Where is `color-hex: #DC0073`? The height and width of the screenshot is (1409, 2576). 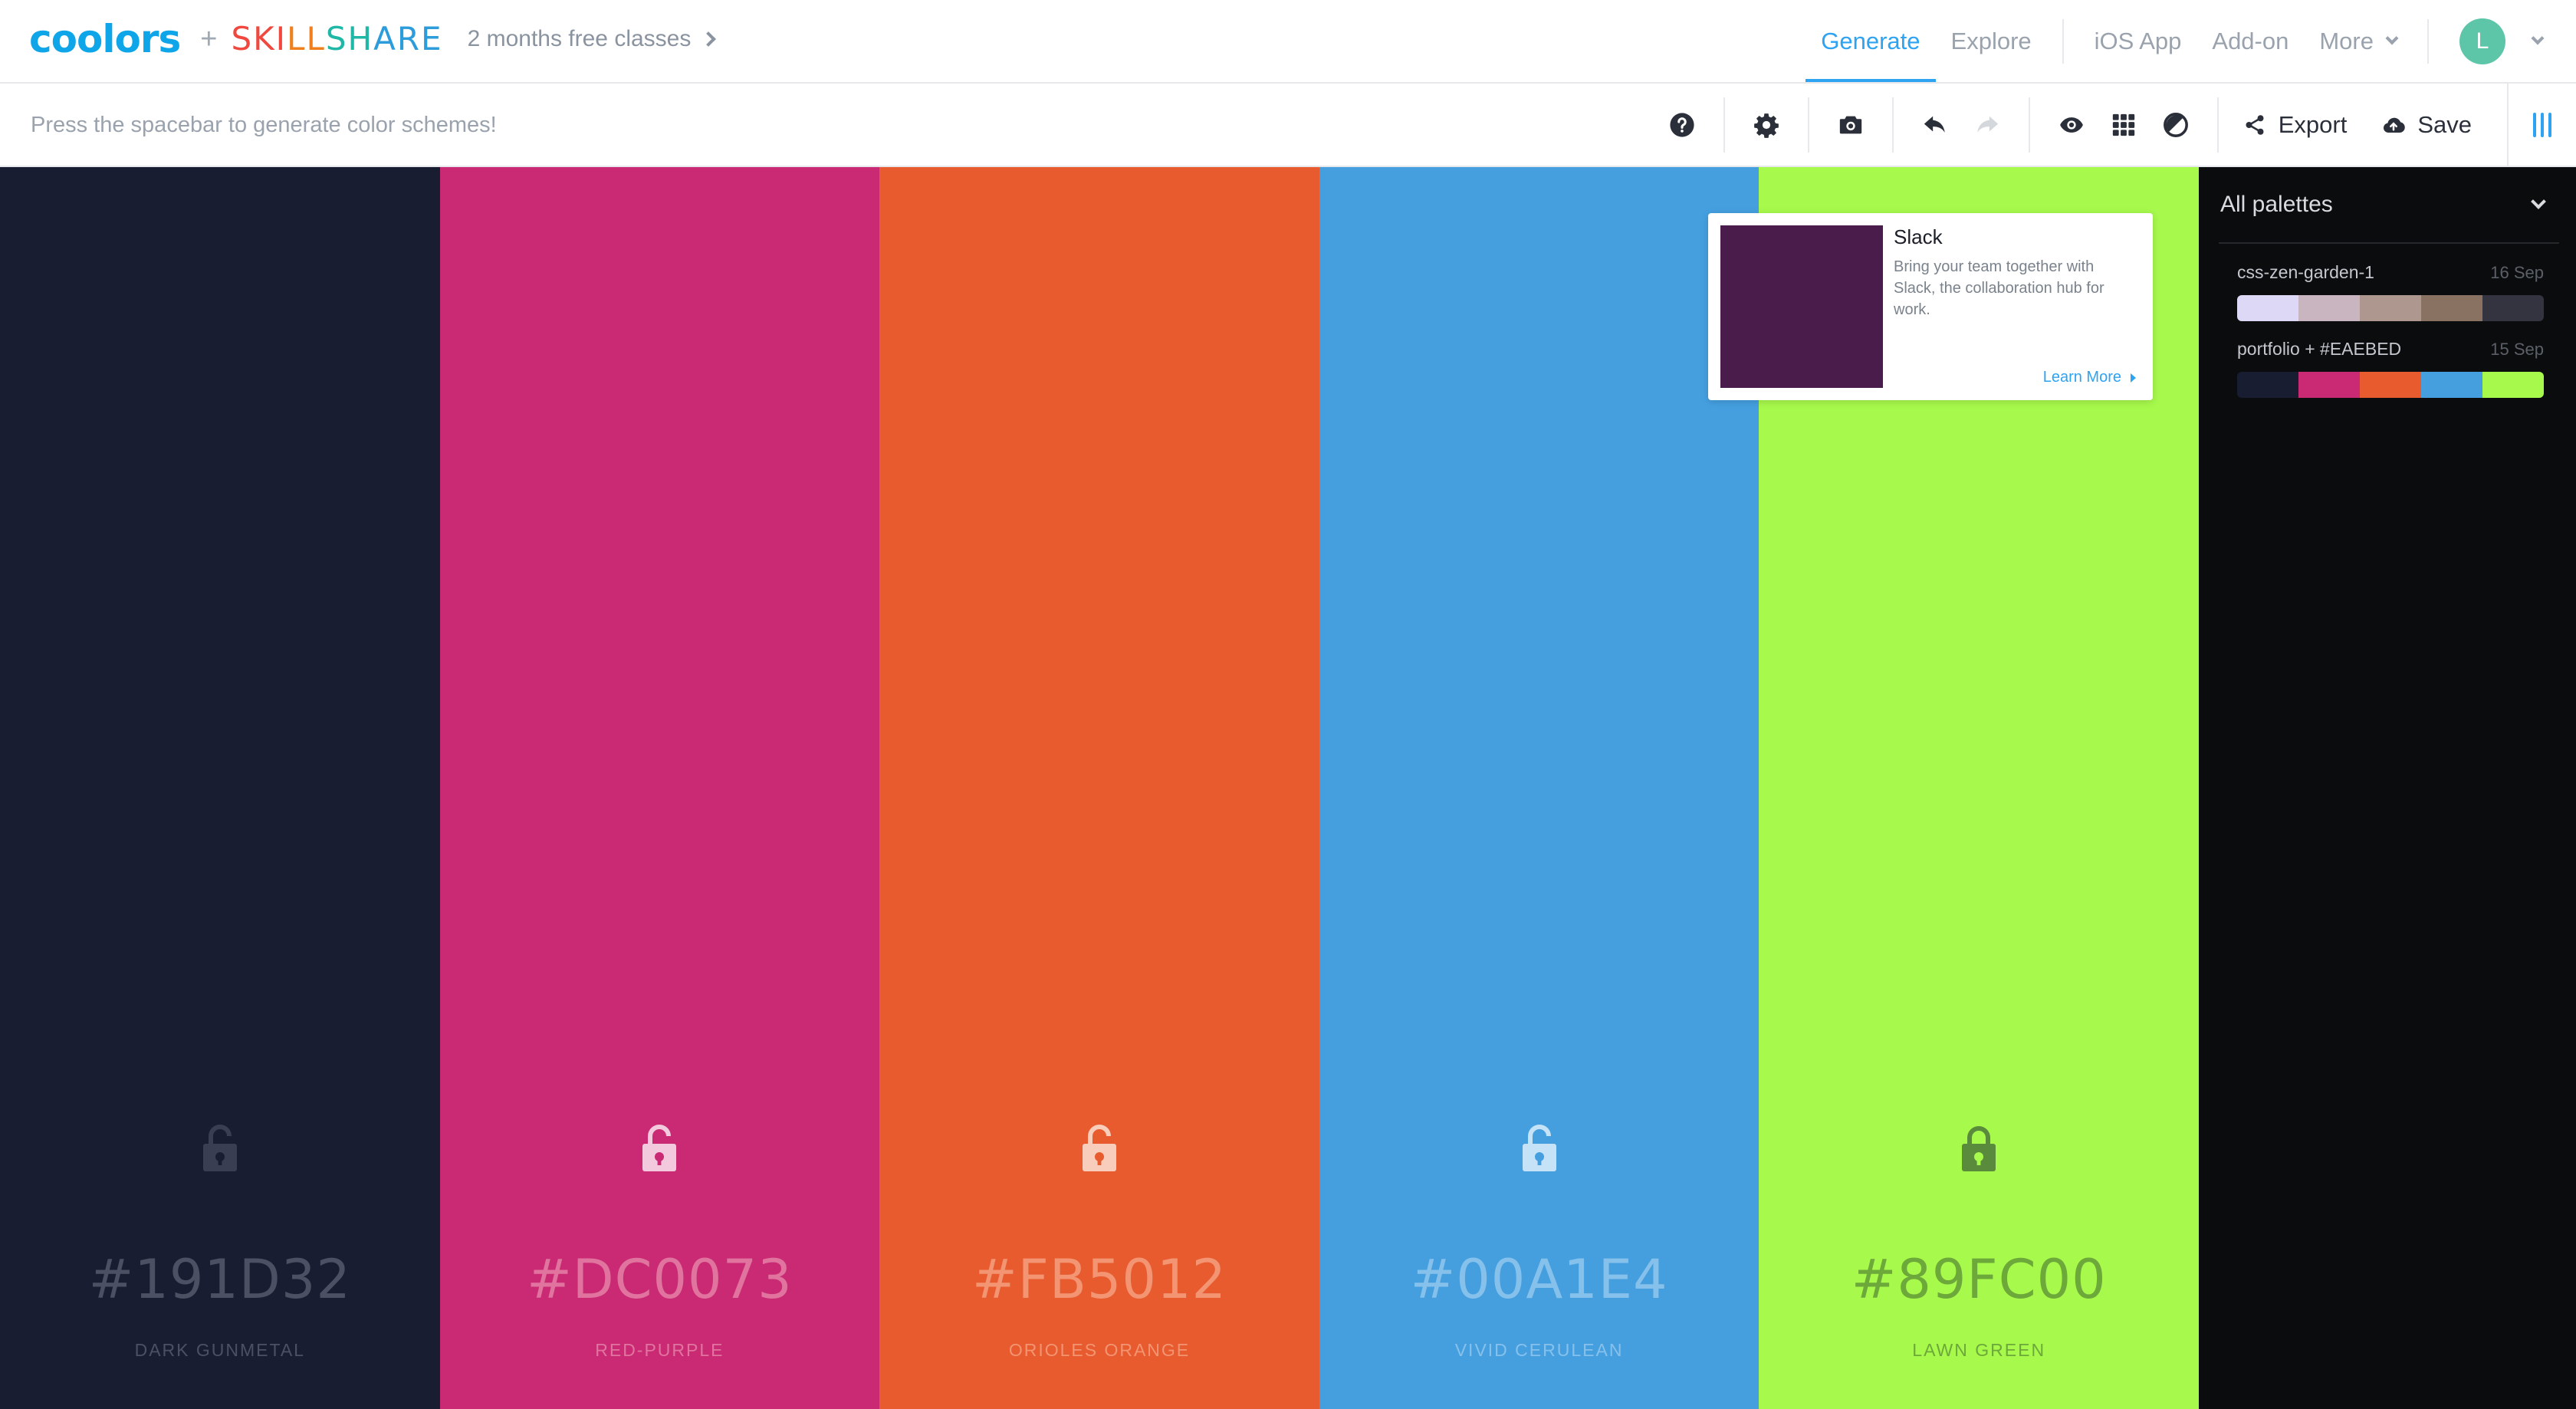
color-hex: #DC0073 is located at coordinates (660, 1279).